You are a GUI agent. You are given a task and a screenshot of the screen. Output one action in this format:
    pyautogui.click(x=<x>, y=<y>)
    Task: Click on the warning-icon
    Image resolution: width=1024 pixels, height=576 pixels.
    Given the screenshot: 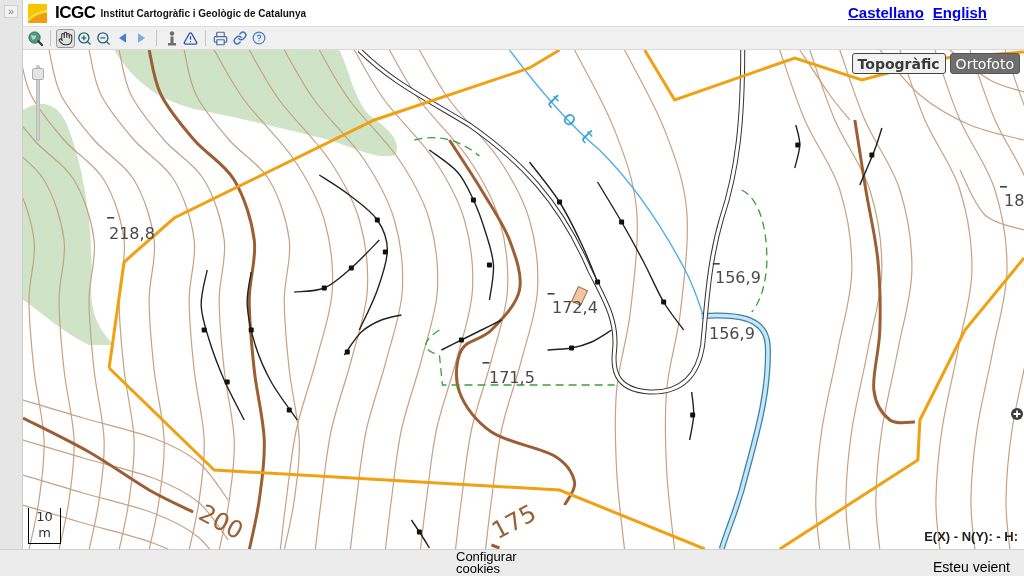 What is the action you would take?
    pyautogui.click(x=190, y=38)
    